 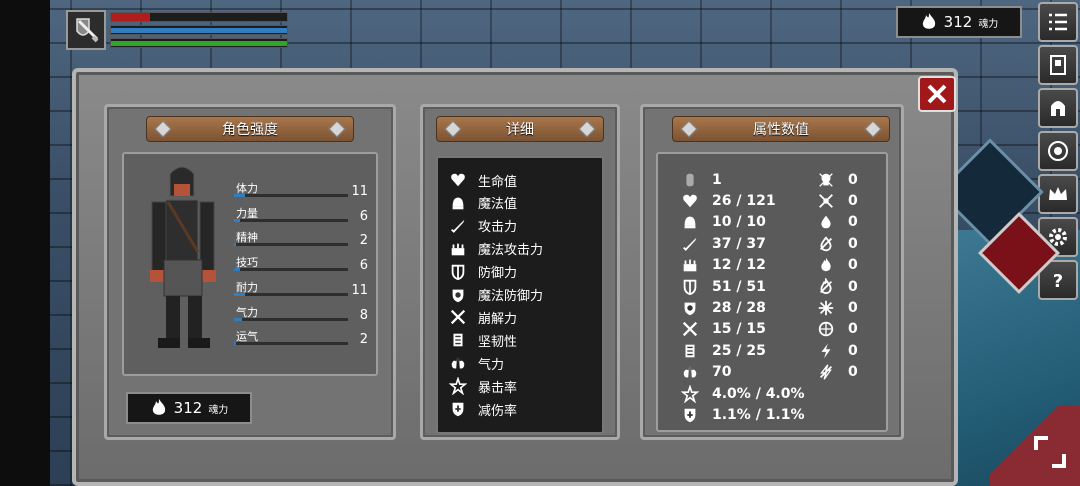 I want to click on attribute-value: 1, so click(x=717, y=179).